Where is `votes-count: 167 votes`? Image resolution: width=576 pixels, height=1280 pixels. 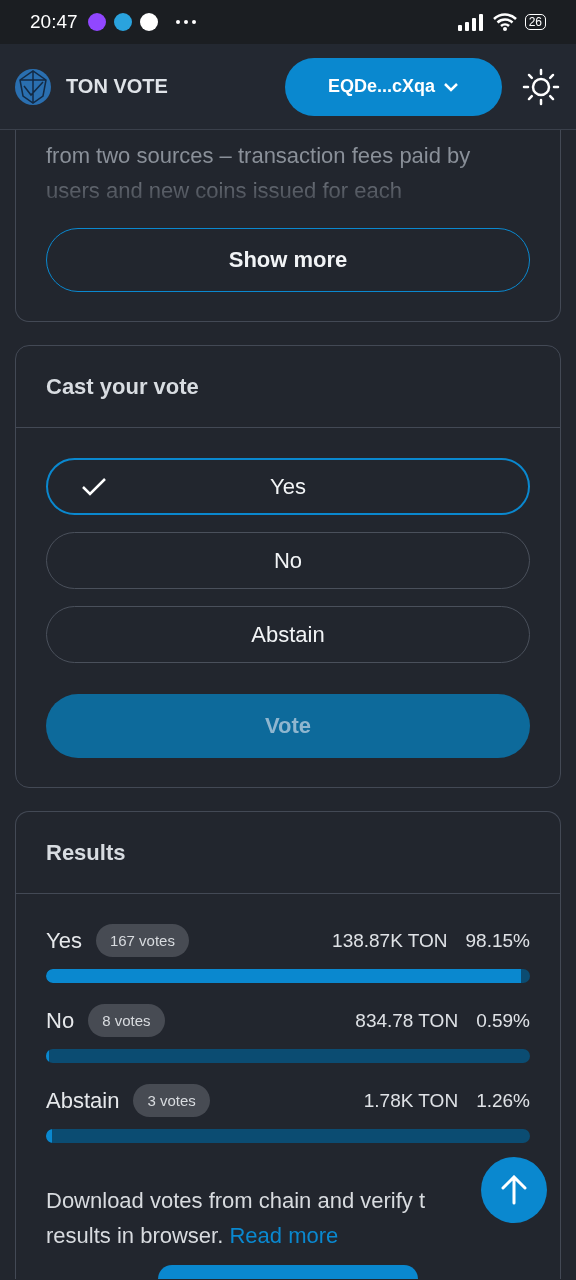
votes-count: 167 votes is located at coordinates (142, 940).